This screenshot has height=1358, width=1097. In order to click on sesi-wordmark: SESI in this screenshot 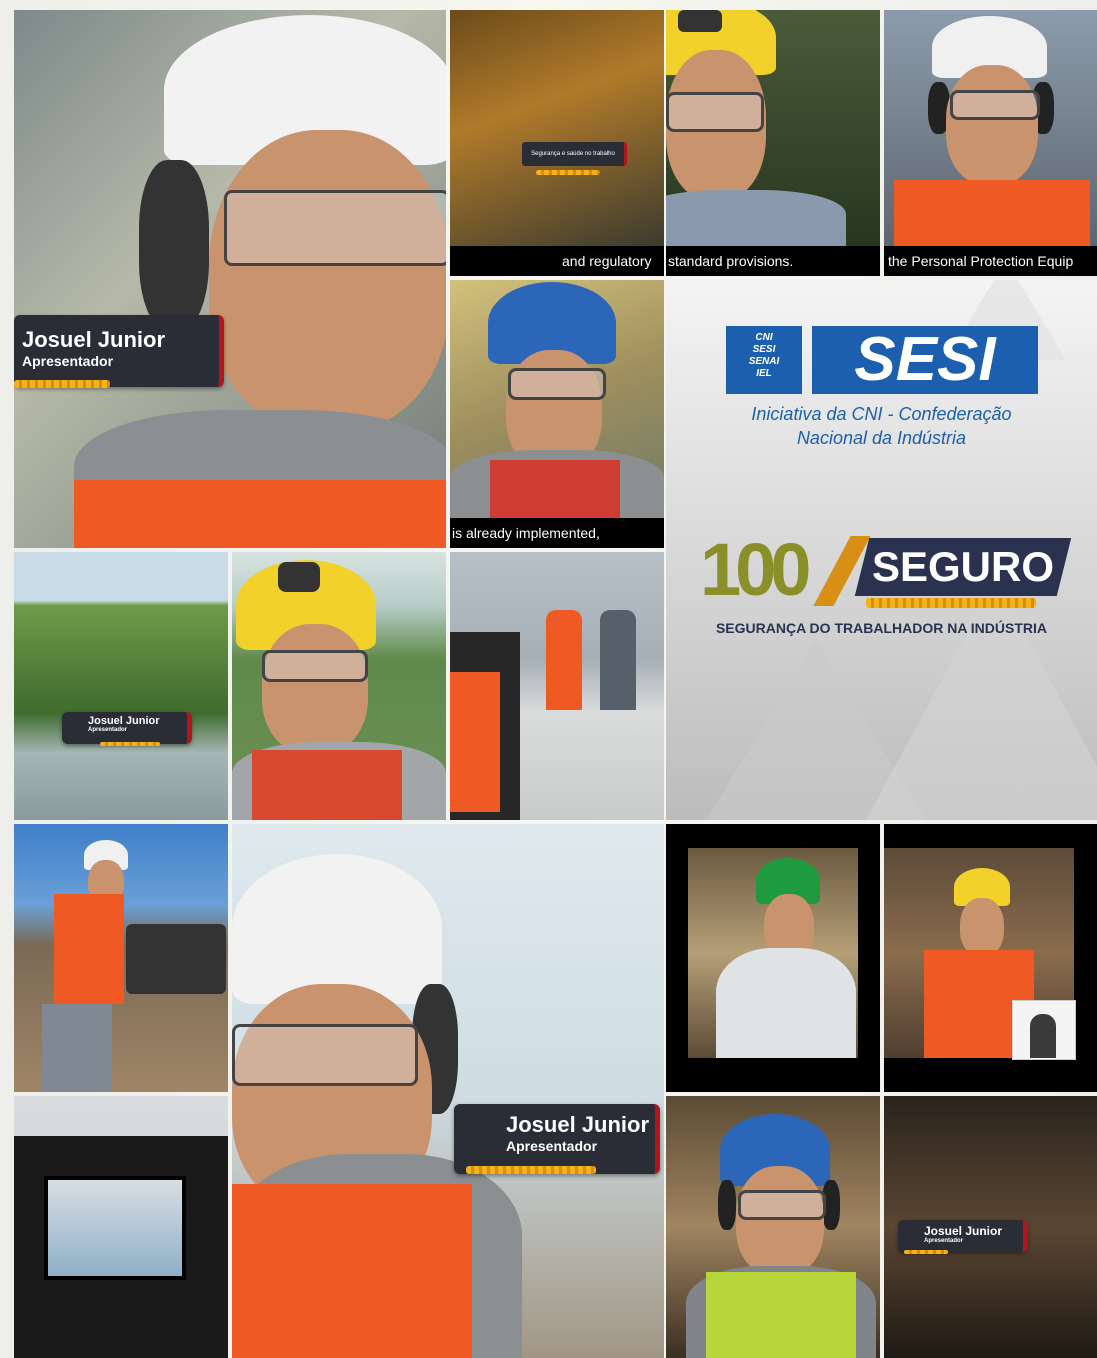, I will do `click(925, 359)`.